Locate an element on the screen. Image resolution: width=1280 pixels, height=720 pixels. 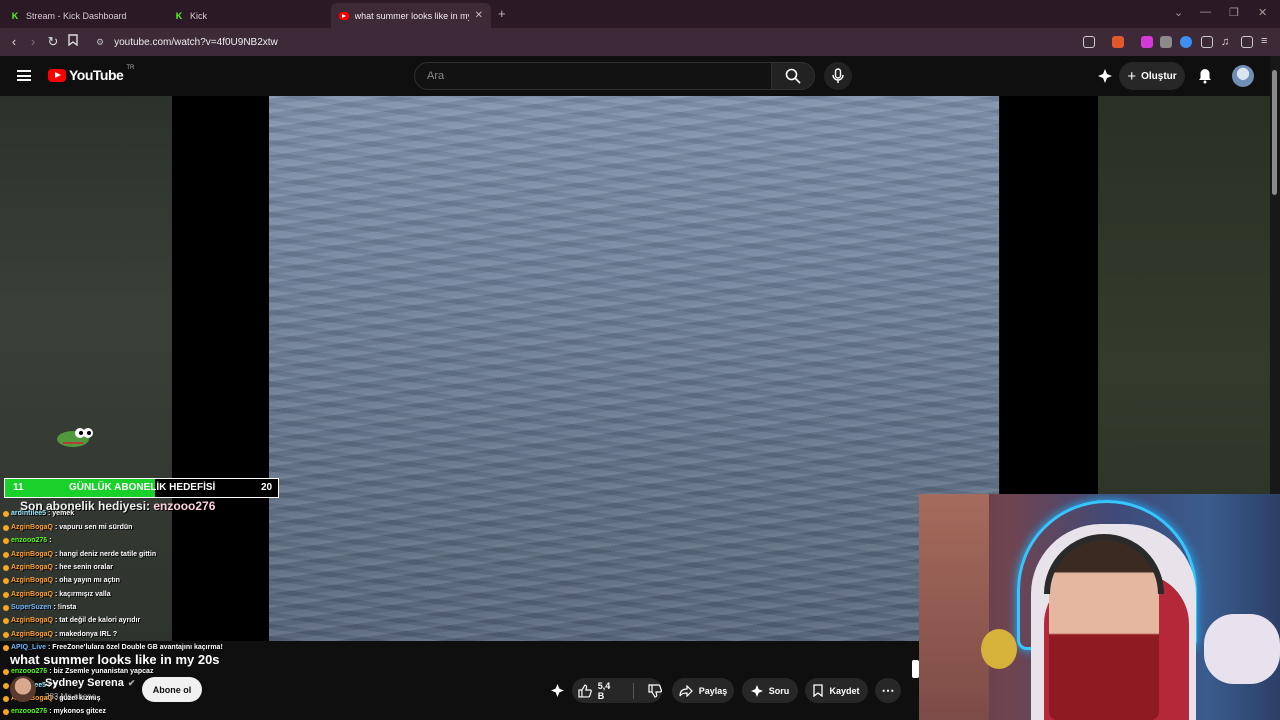
tab-label: what summer looks like in my 20 is located at coordinates (411, 15).